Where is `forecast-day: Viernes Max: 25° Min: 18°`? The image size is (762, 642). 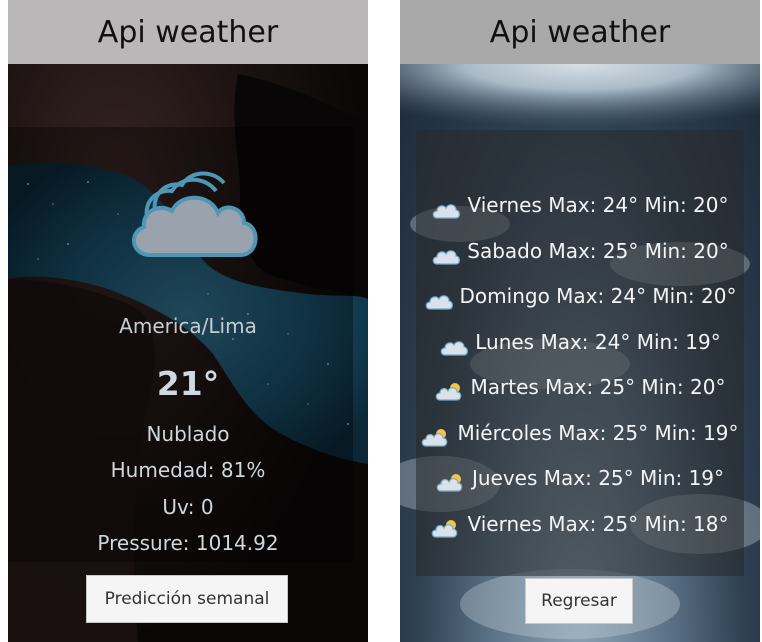 forecast-day: Viernes Max: 25° Min: 18° is located at coordinates (580, 529).